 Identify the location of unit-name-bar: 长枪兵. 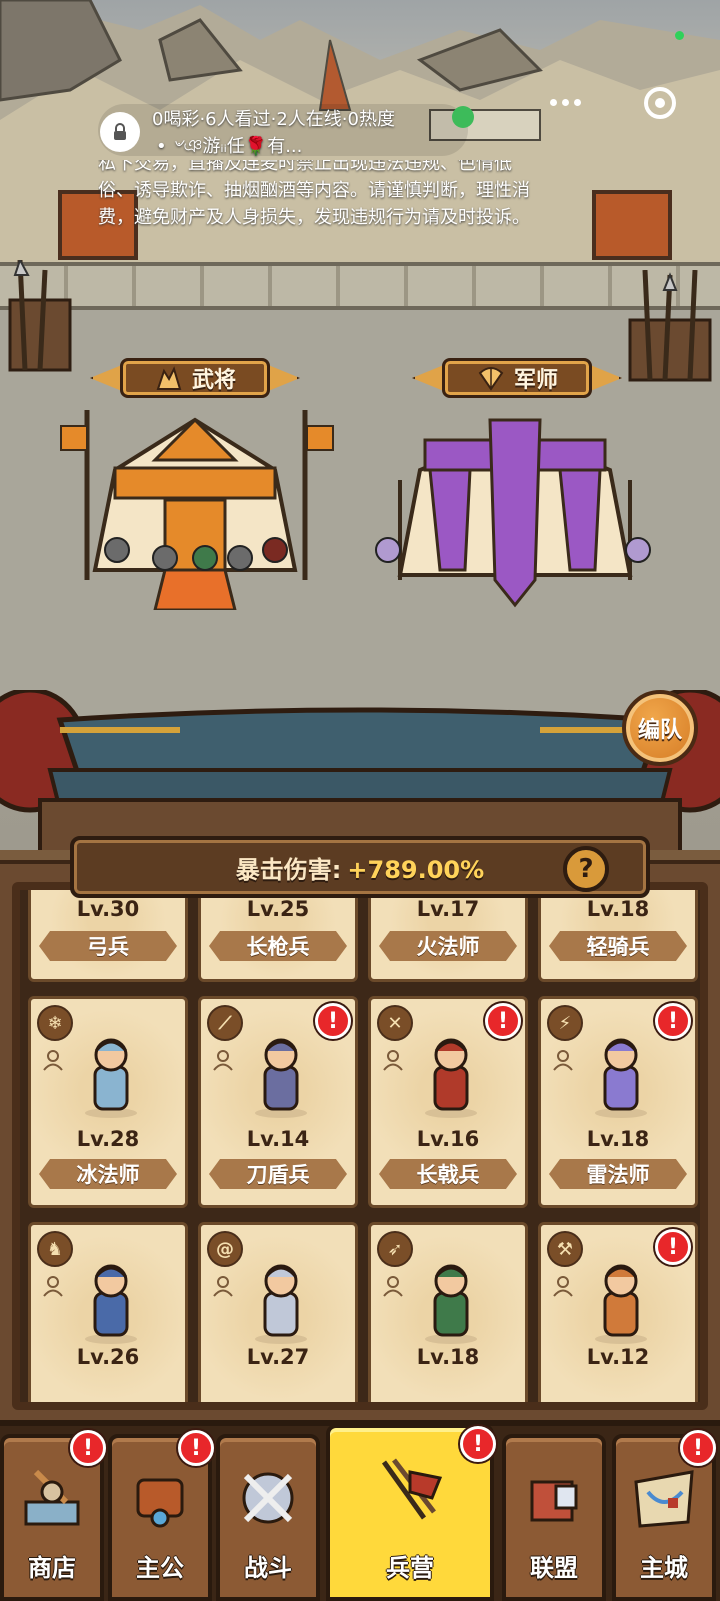
(278, 946).